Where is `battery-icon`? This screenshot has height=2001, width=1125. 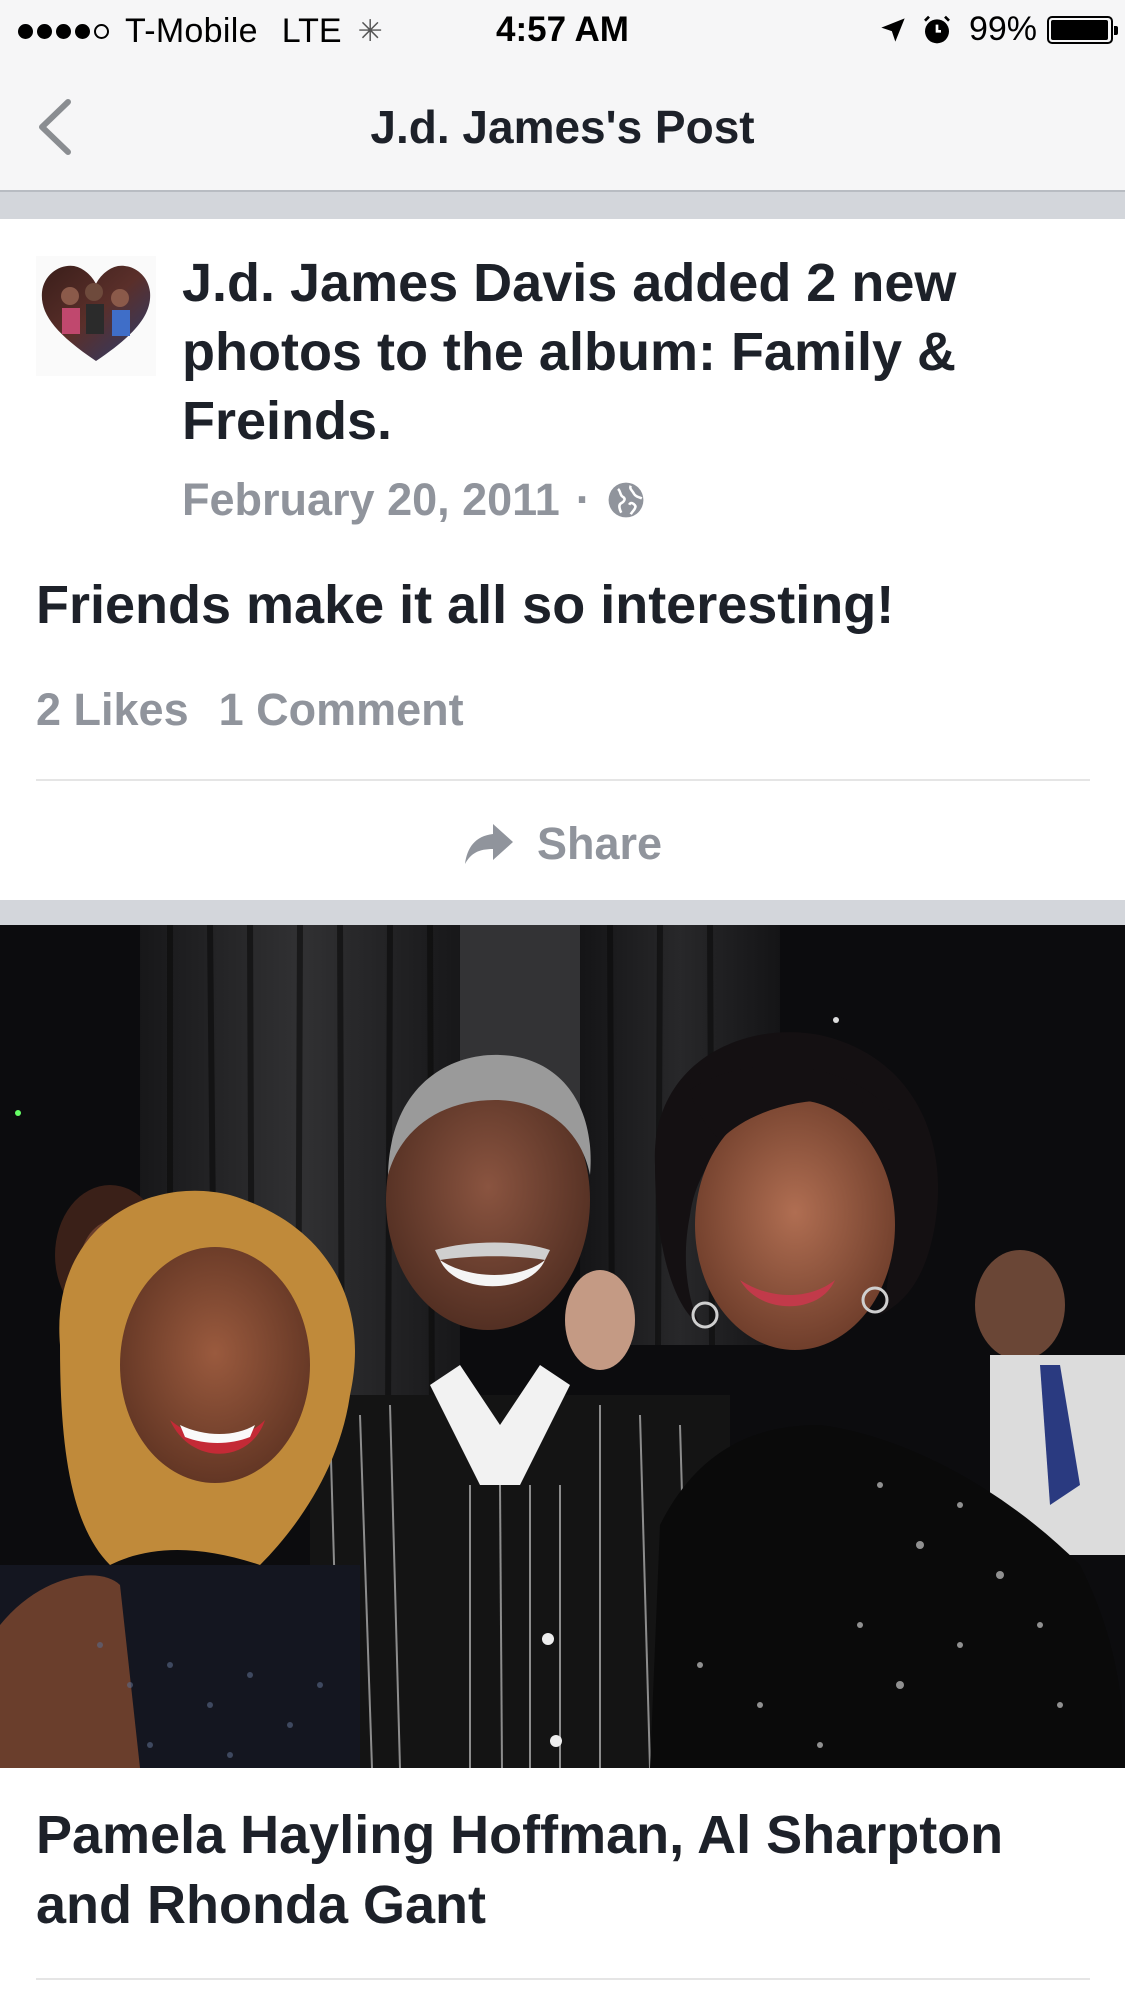 battery-icon is located at coordinates (1082, 29).